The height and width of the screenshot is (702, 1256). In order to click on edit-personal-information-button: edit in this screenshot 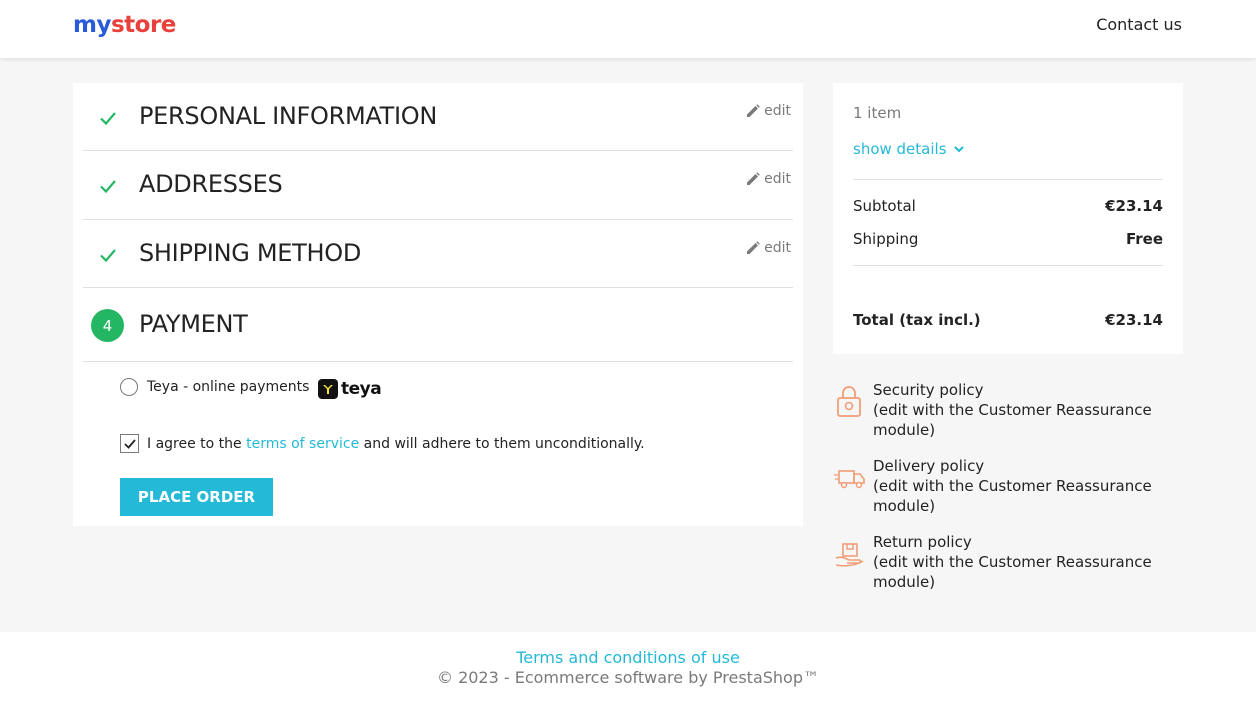, I will do `click(768, 111)`.